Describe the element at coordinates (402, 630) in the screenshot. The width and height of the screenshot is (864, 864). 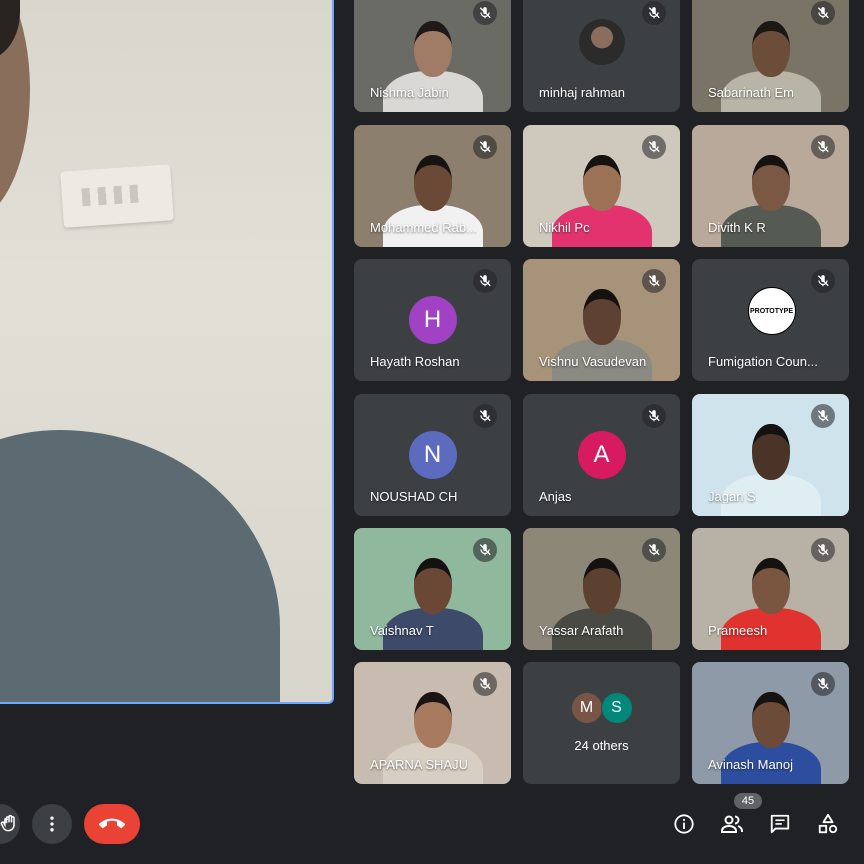
I see `participant-name: Vaishnav T` at that location.